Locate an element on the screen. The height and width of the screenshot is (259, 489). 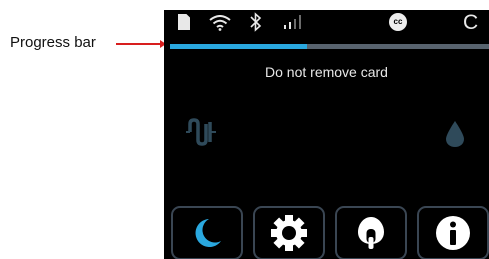
info-icon is located at coordinates (453, 233).